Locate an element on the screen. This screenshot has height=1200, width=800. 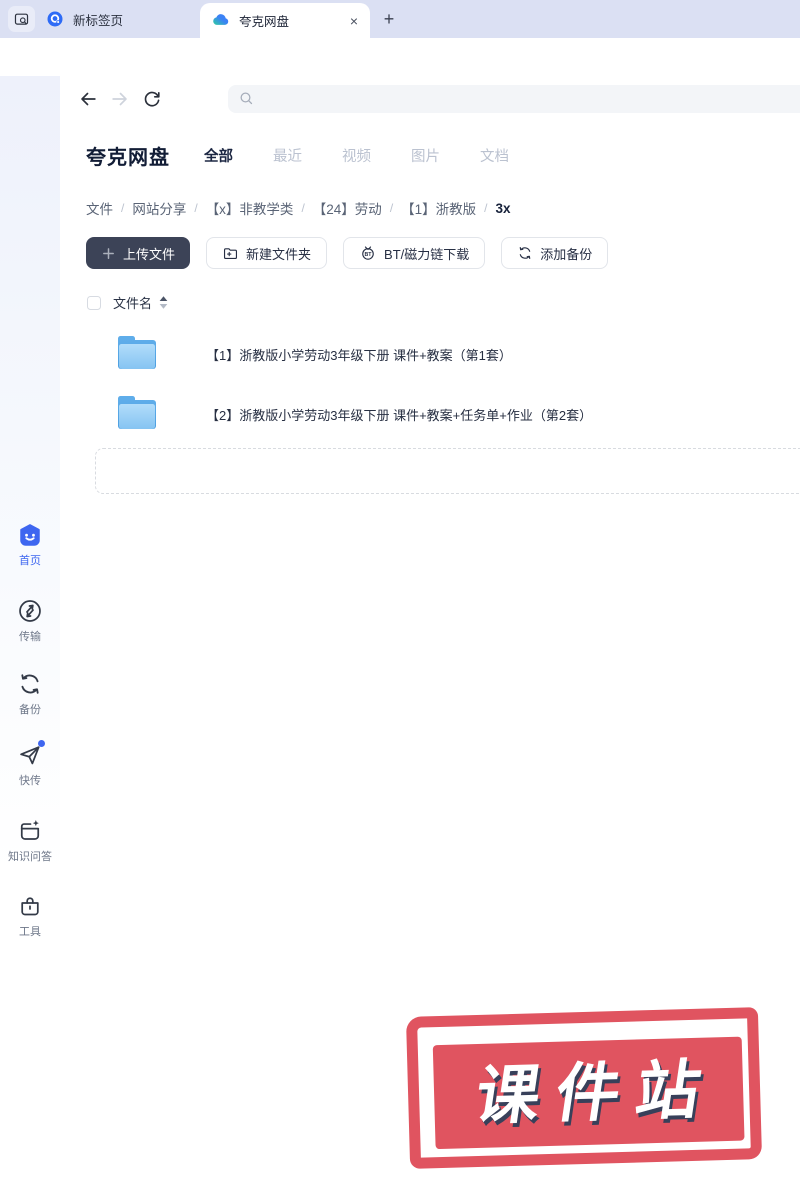
file-name: 【1】浙教版小学劳动3年级下册 课件+教案（第1套） is located at coordinates (359, 354).